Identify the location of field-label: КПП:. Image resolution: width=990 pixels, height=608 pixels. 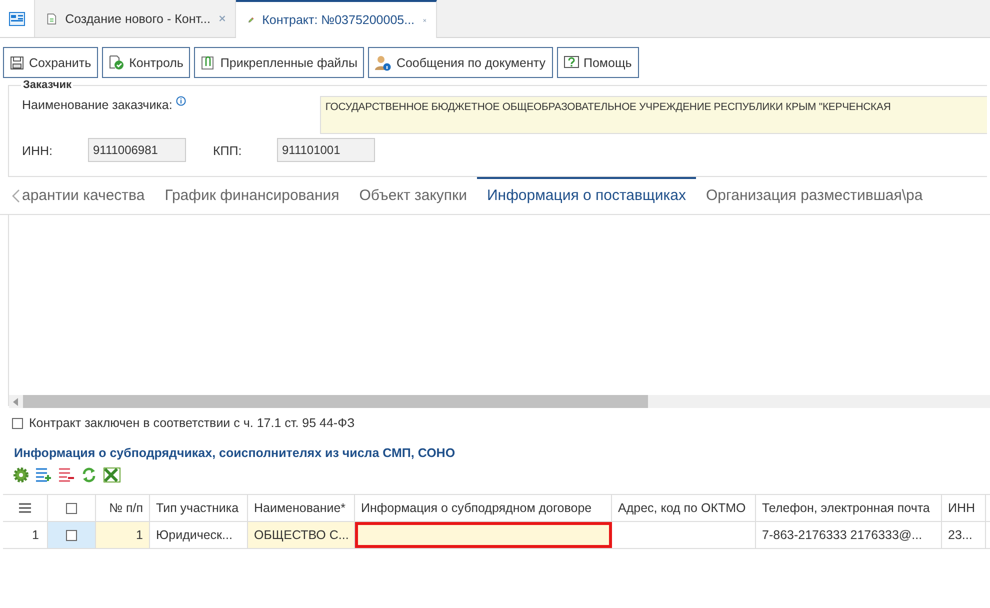
(228, 151).